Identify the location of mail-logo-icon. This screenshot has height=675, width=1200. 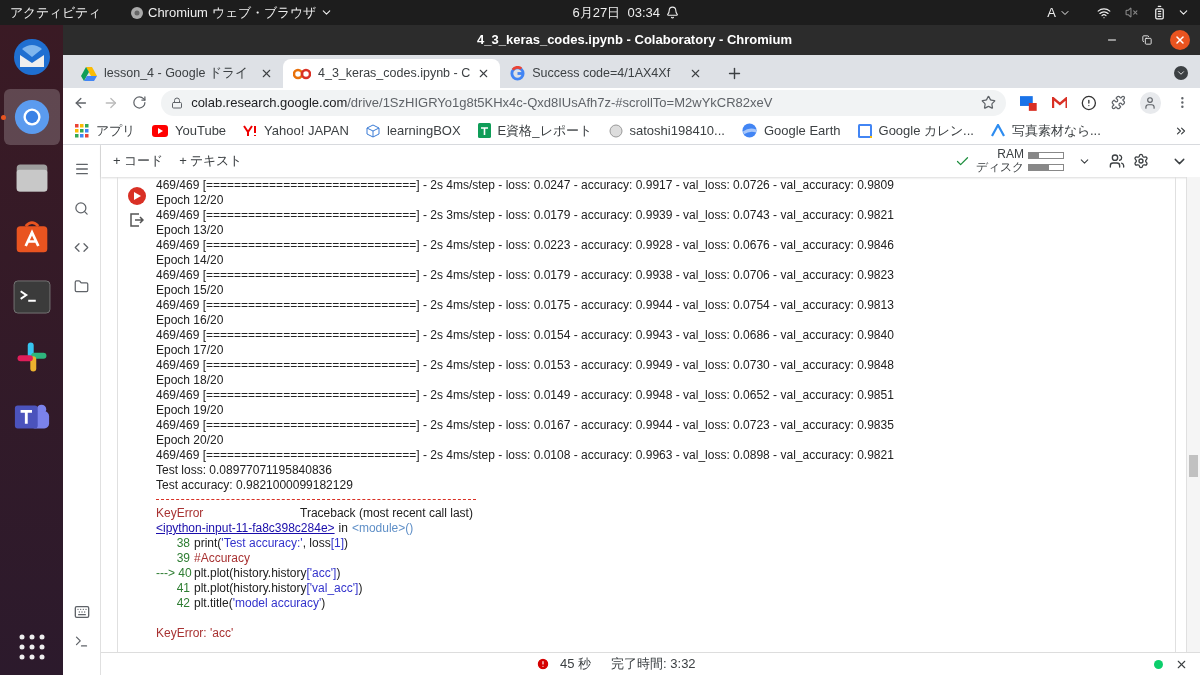
(1059, 102).